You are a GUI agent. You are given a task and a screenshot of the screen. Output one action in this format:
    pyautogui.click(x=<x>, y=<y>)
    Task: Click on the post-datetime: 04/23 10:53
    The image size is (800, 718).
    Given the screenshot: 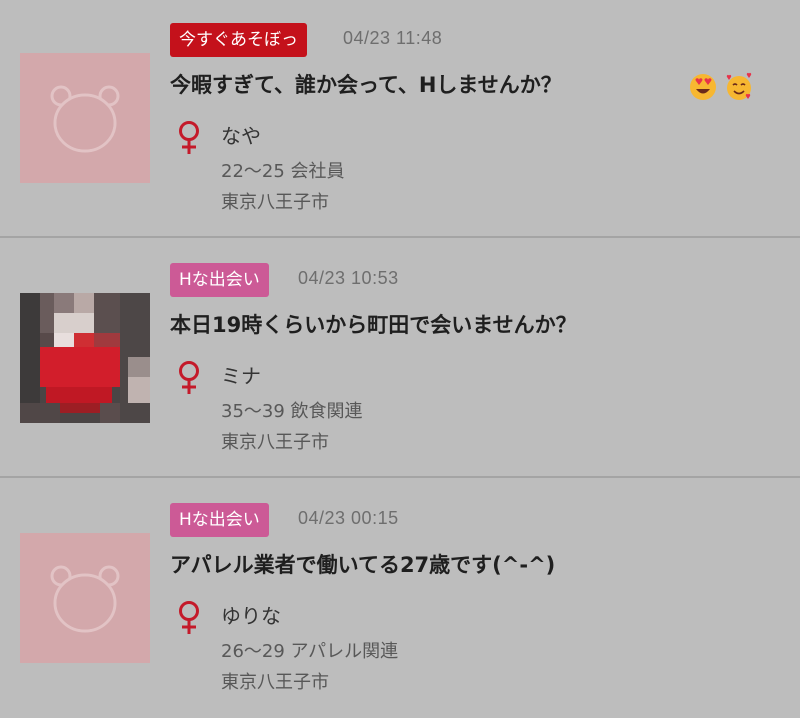 What is the action you would take?
    pyautogui.click(x=348, y=278)
    